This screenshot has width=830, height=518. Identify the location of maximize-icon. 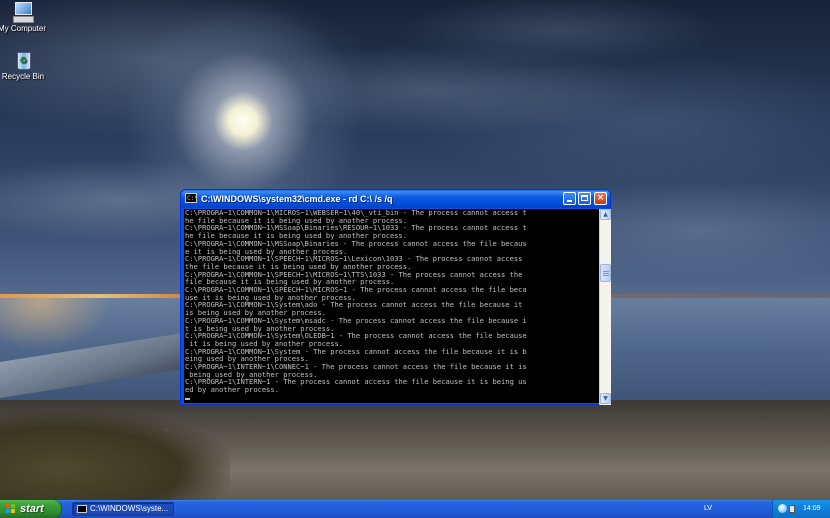
(584, 198).